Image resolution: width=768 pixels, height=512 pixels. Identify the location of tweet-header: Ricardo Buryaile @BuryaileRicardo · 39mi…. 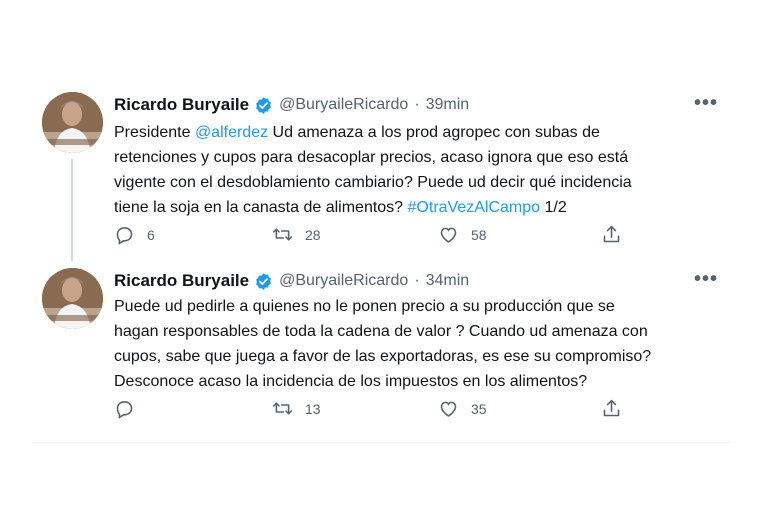
(422, 104).